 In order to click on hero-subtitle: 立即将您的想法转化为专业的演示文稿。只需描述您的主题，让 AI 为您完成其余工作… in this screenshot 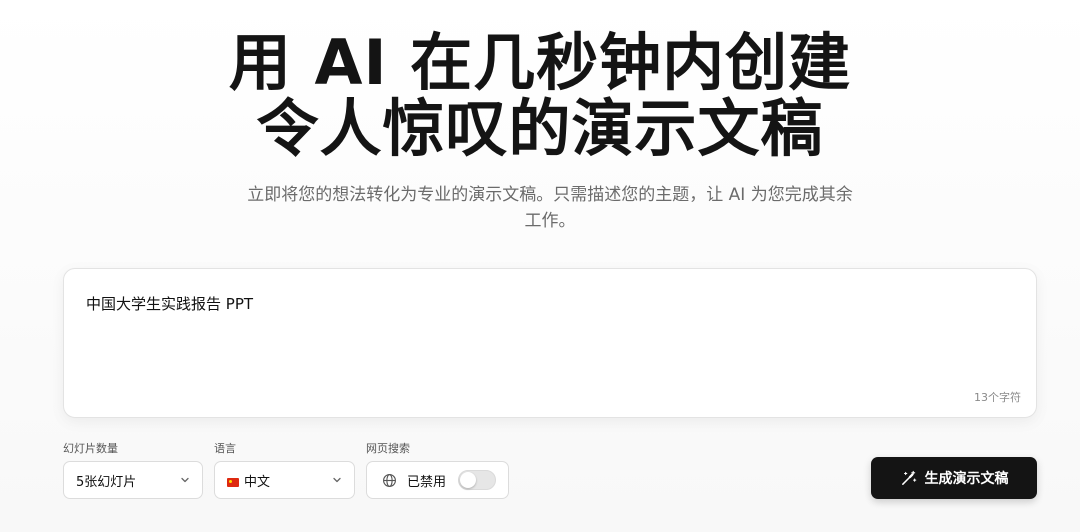, I will do `click(550, 208)`.